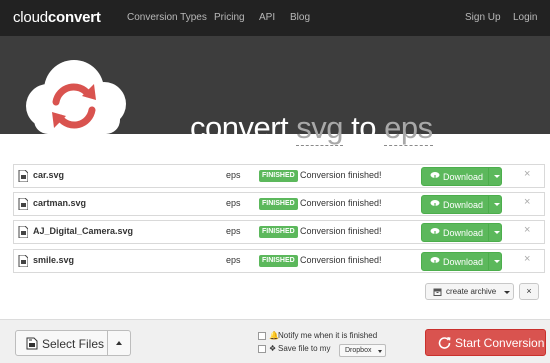 The height and width of the screenshot is (363, 550). What do you see at coordinates (483, 17) in the screenshot?
I see `nav-link-sign-up: Sign Up` at bounding box center [483, 17].